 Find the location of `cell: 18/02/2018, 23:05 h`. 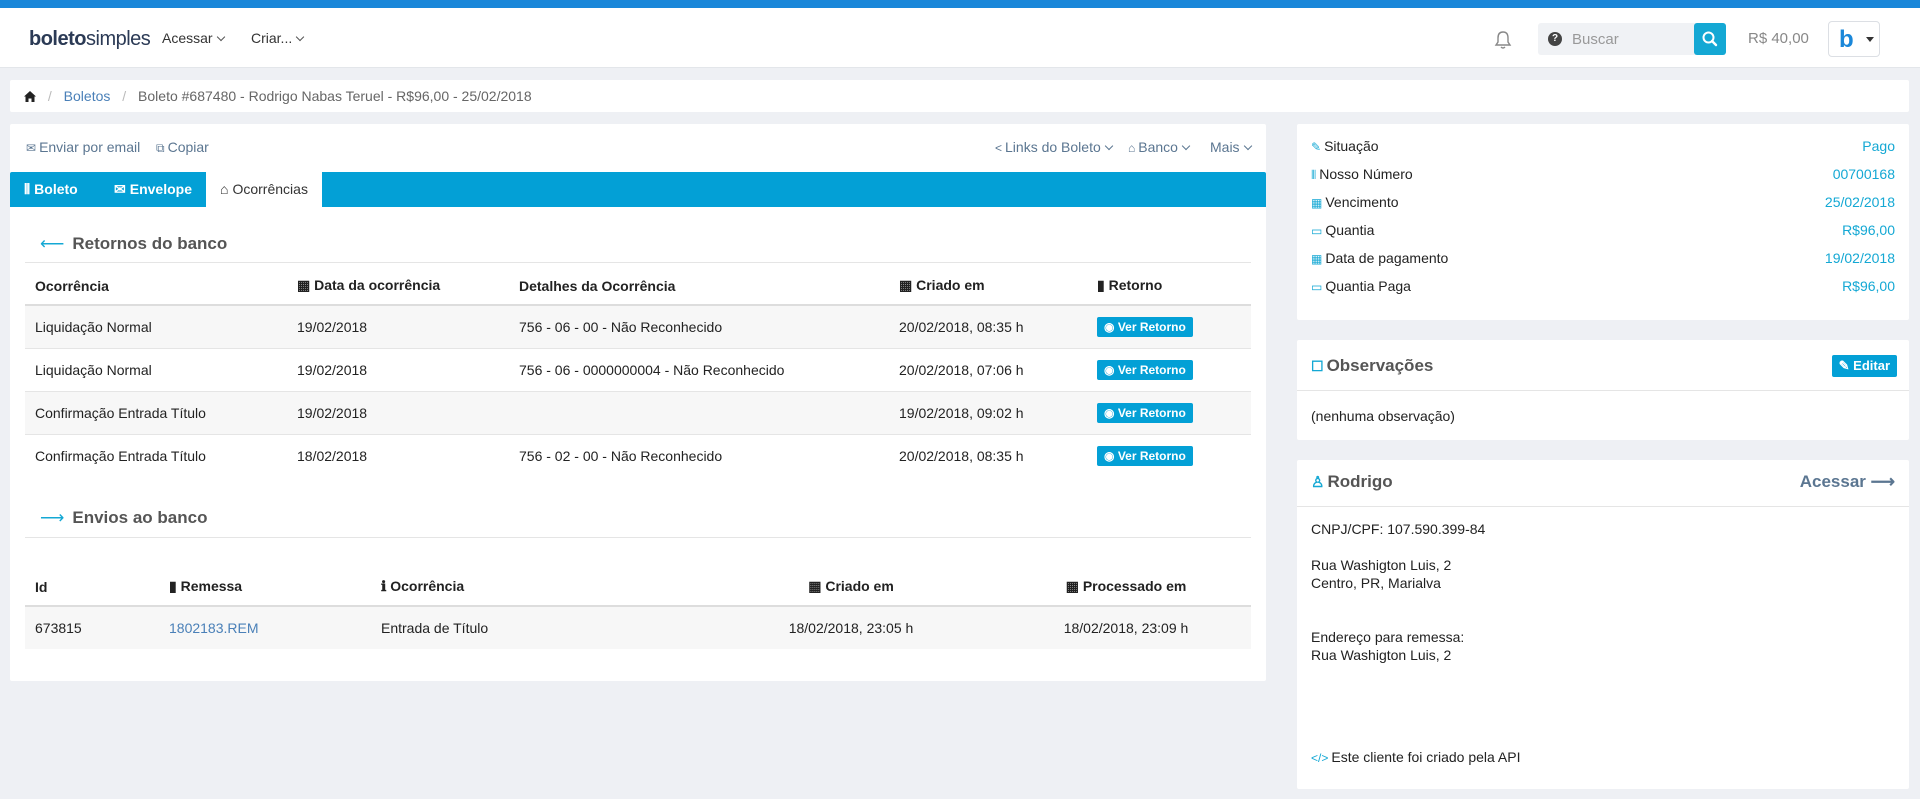

cell: 18/02/2018, 23:05 h is located at coordinates (846, 627).